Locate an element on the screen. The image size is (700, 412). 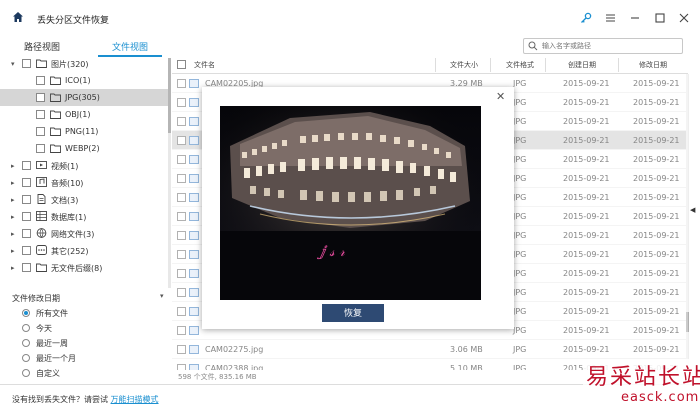
tree-item: PNG(11) is located at coordinates (85, 131).